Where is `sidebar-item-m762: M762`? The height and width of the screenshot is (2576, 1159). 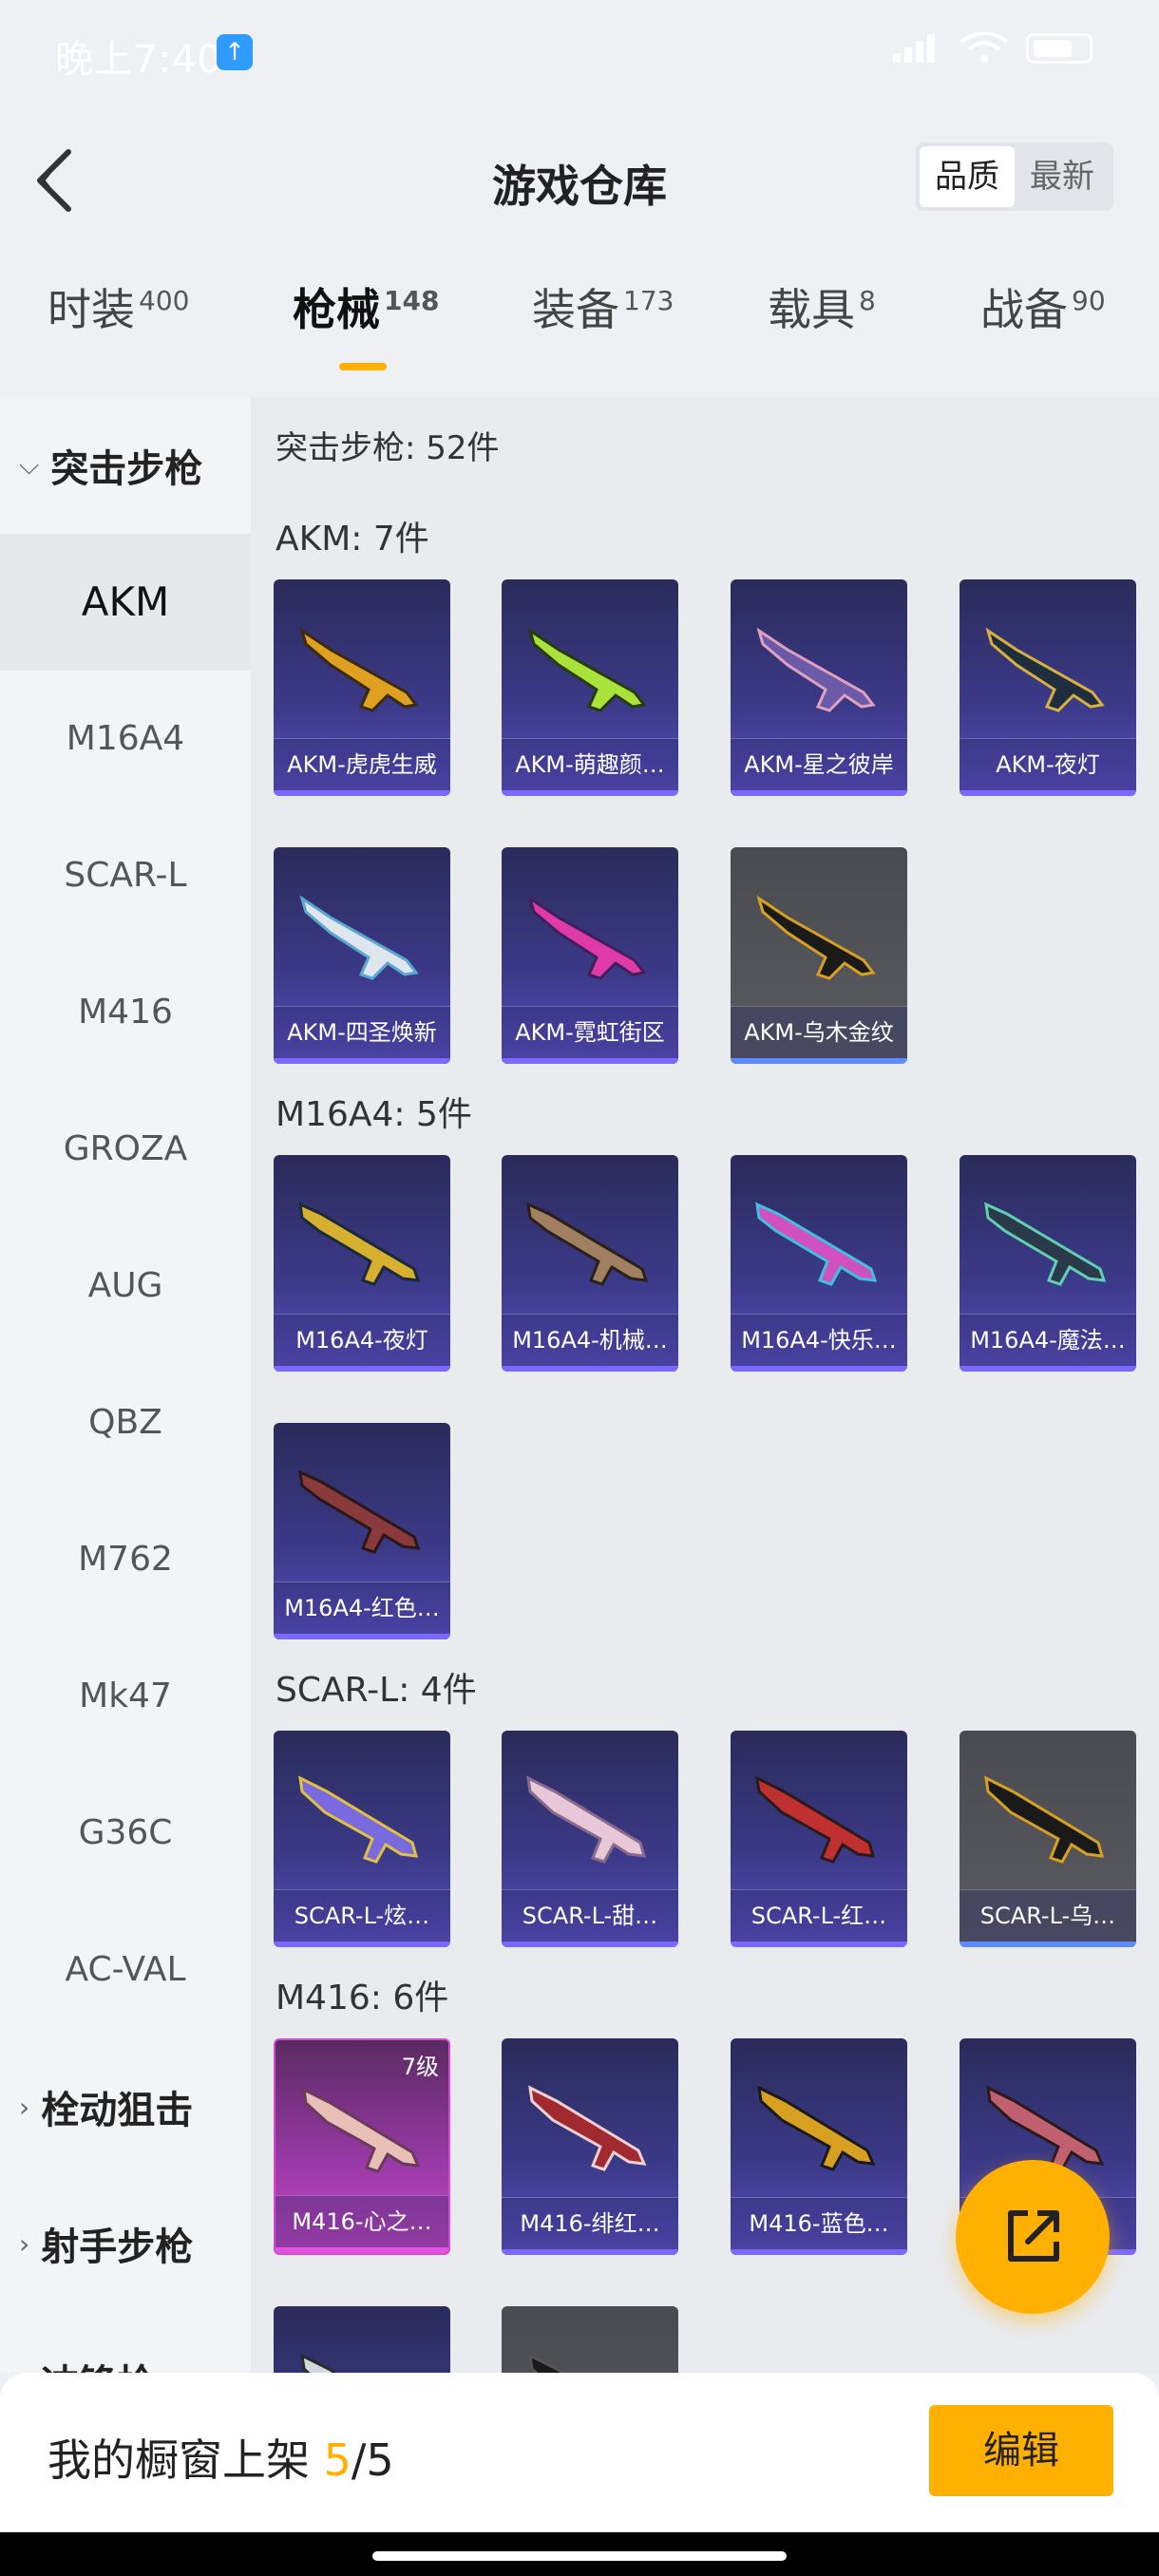 sidebar-item-m762: M762 is located at coordinates (125, 1559).